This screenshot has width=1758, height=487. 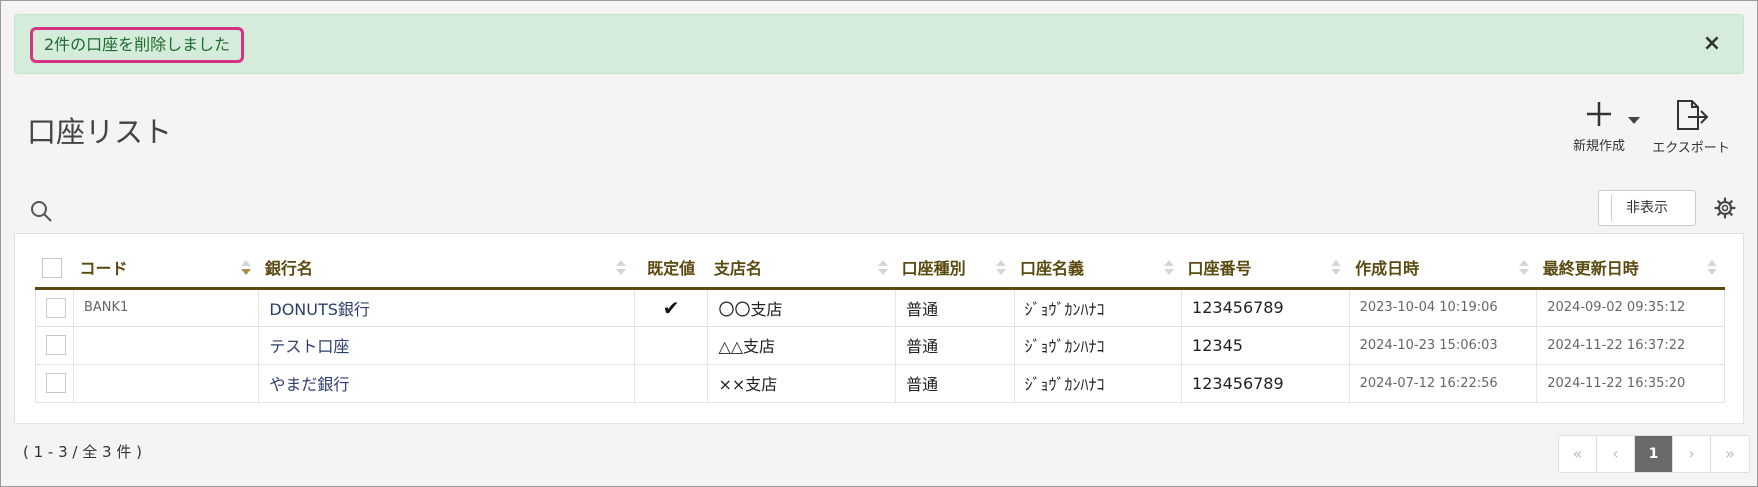 What do you see at coordinates (137, 45) in the screenshot?
I see `alert-message: 2件の口座を削除しました` at bounding box center [137, 45].